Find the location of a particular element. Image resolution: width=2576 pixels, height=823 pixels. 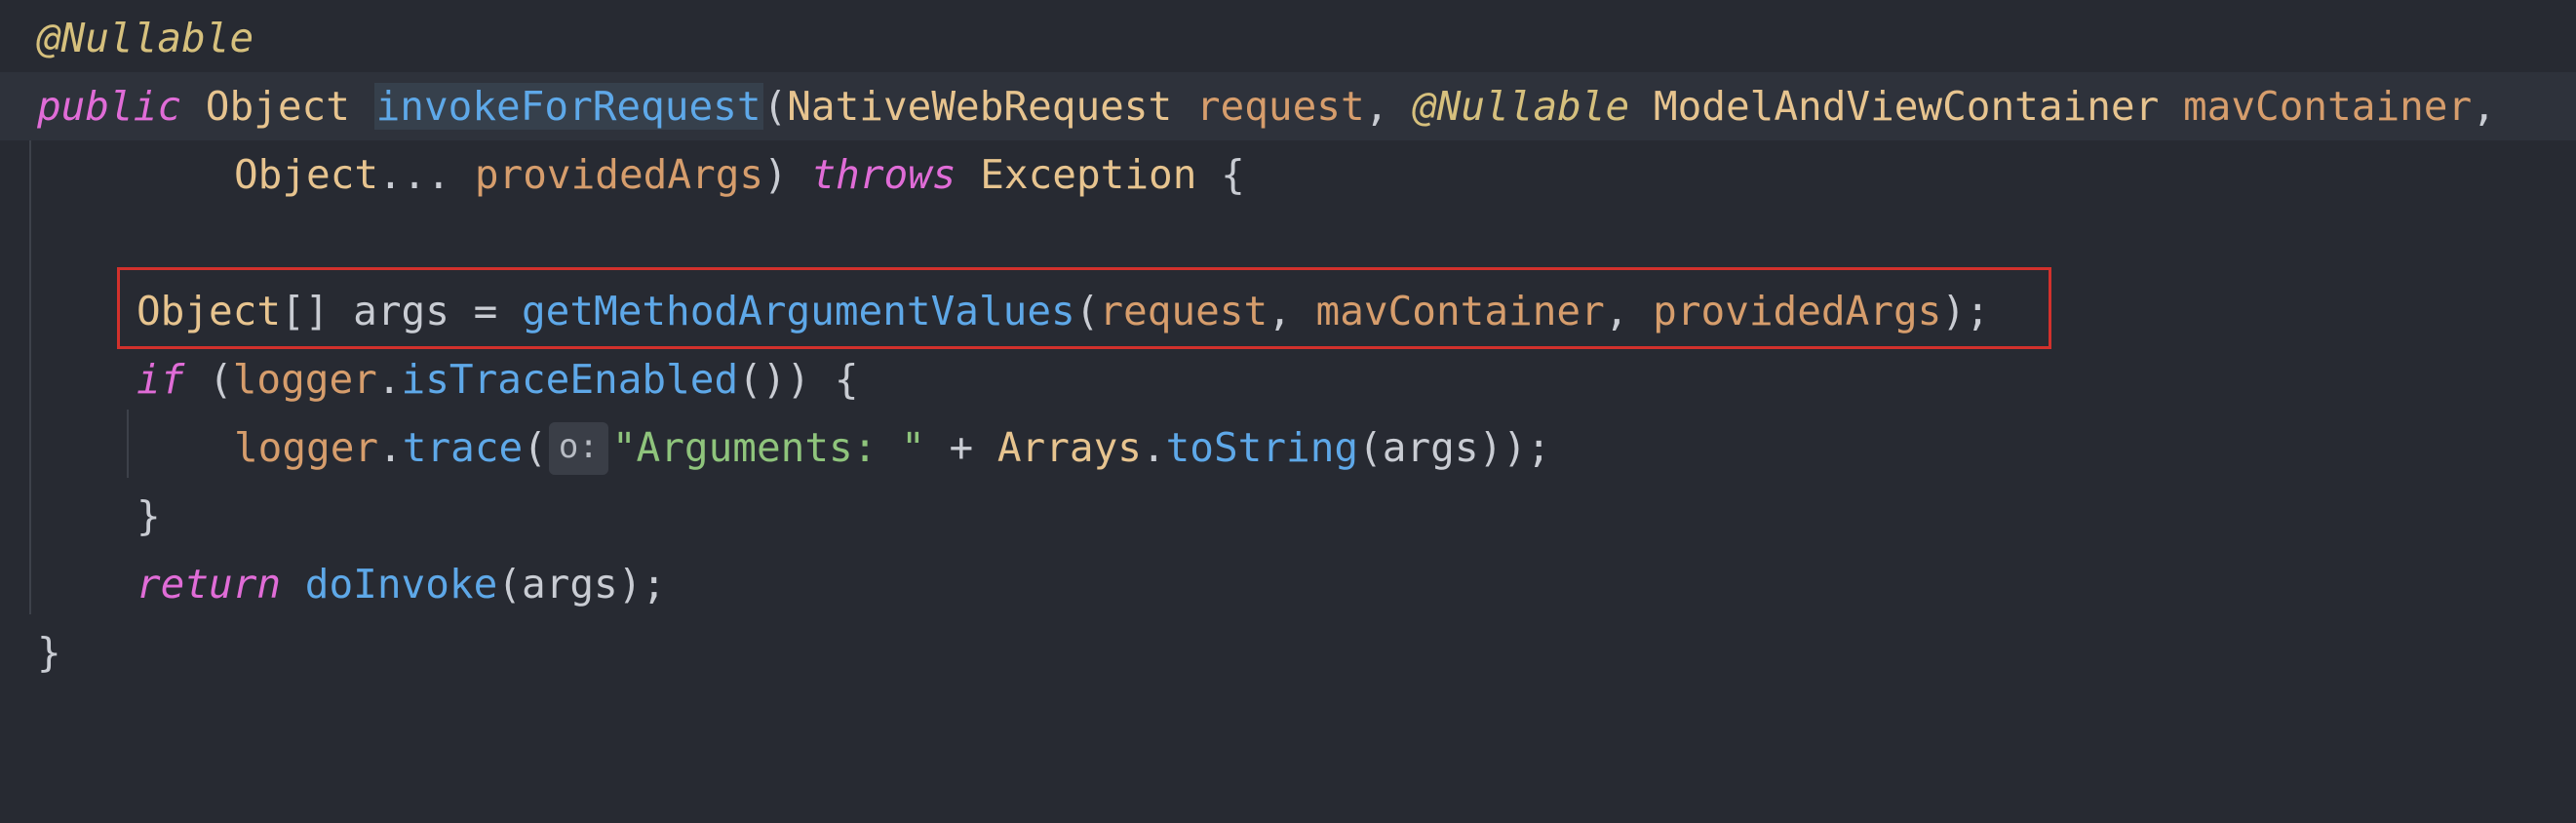

keyword-token: return is located at coordinates (209, 584).